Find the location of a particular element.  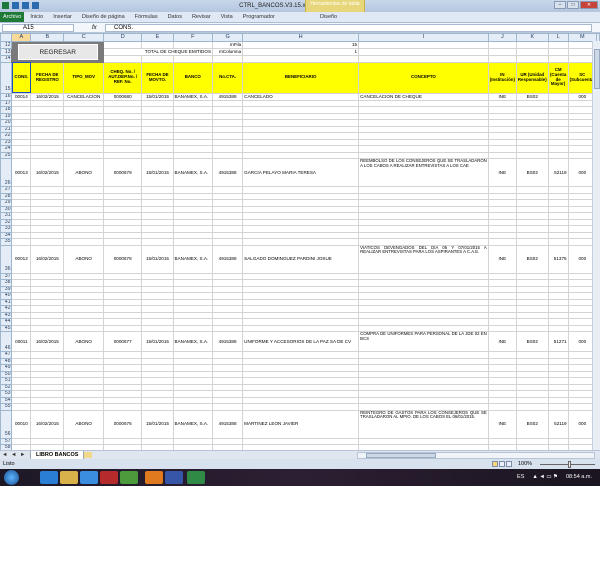

minimize-button: – is located at coordinates (560, 5).